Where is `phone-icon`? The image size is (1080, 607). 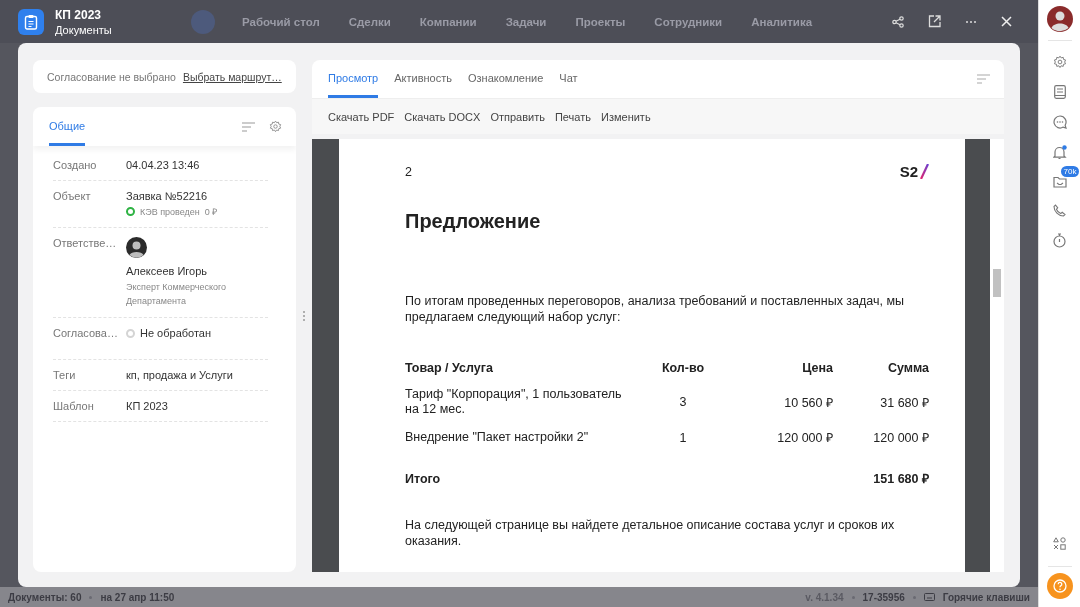
phone-icon is located at coordinates (1059, 210).